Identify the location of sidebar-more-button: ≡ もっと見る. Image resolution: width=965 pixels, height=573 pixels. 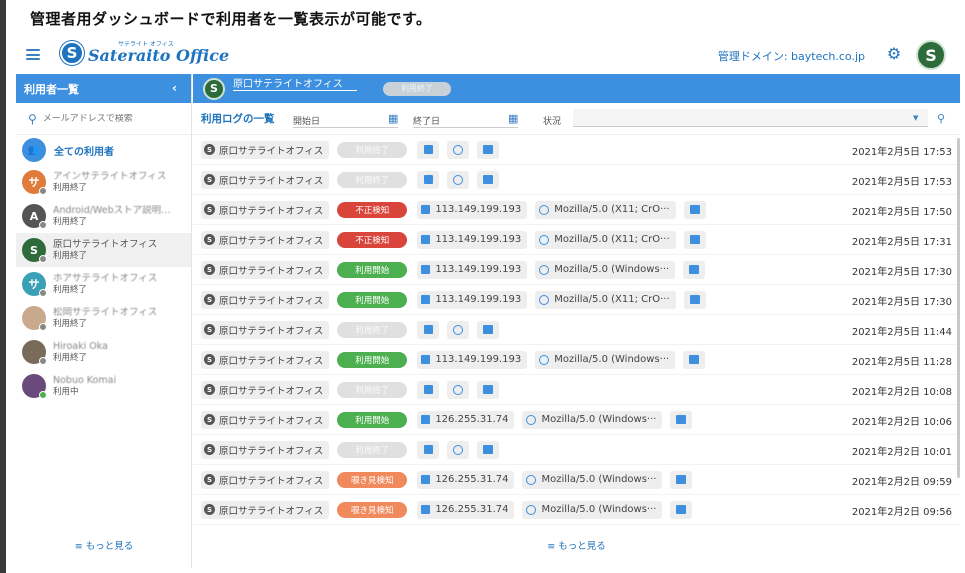
(104, 545).